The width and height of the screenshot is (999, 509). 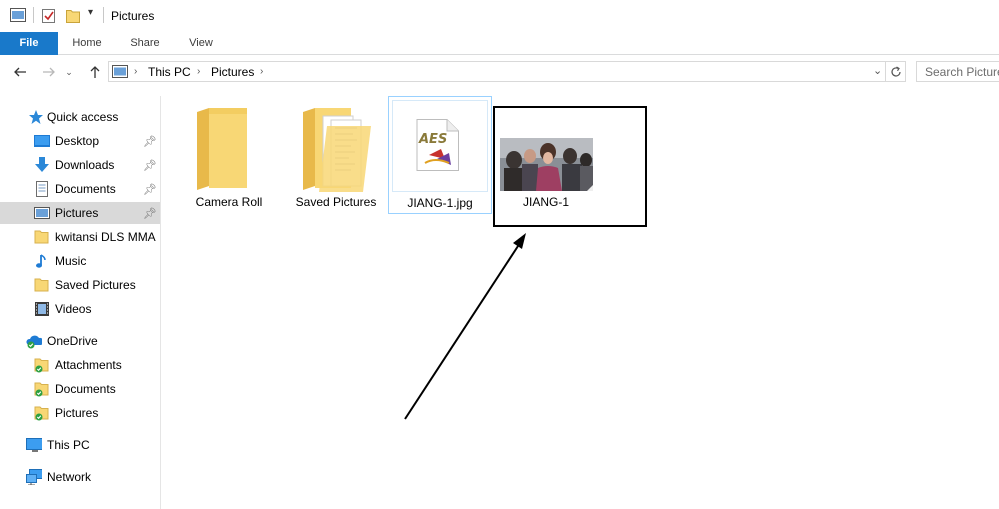 I want to click on nav-item-music: Music, so click(x=80, y=261).